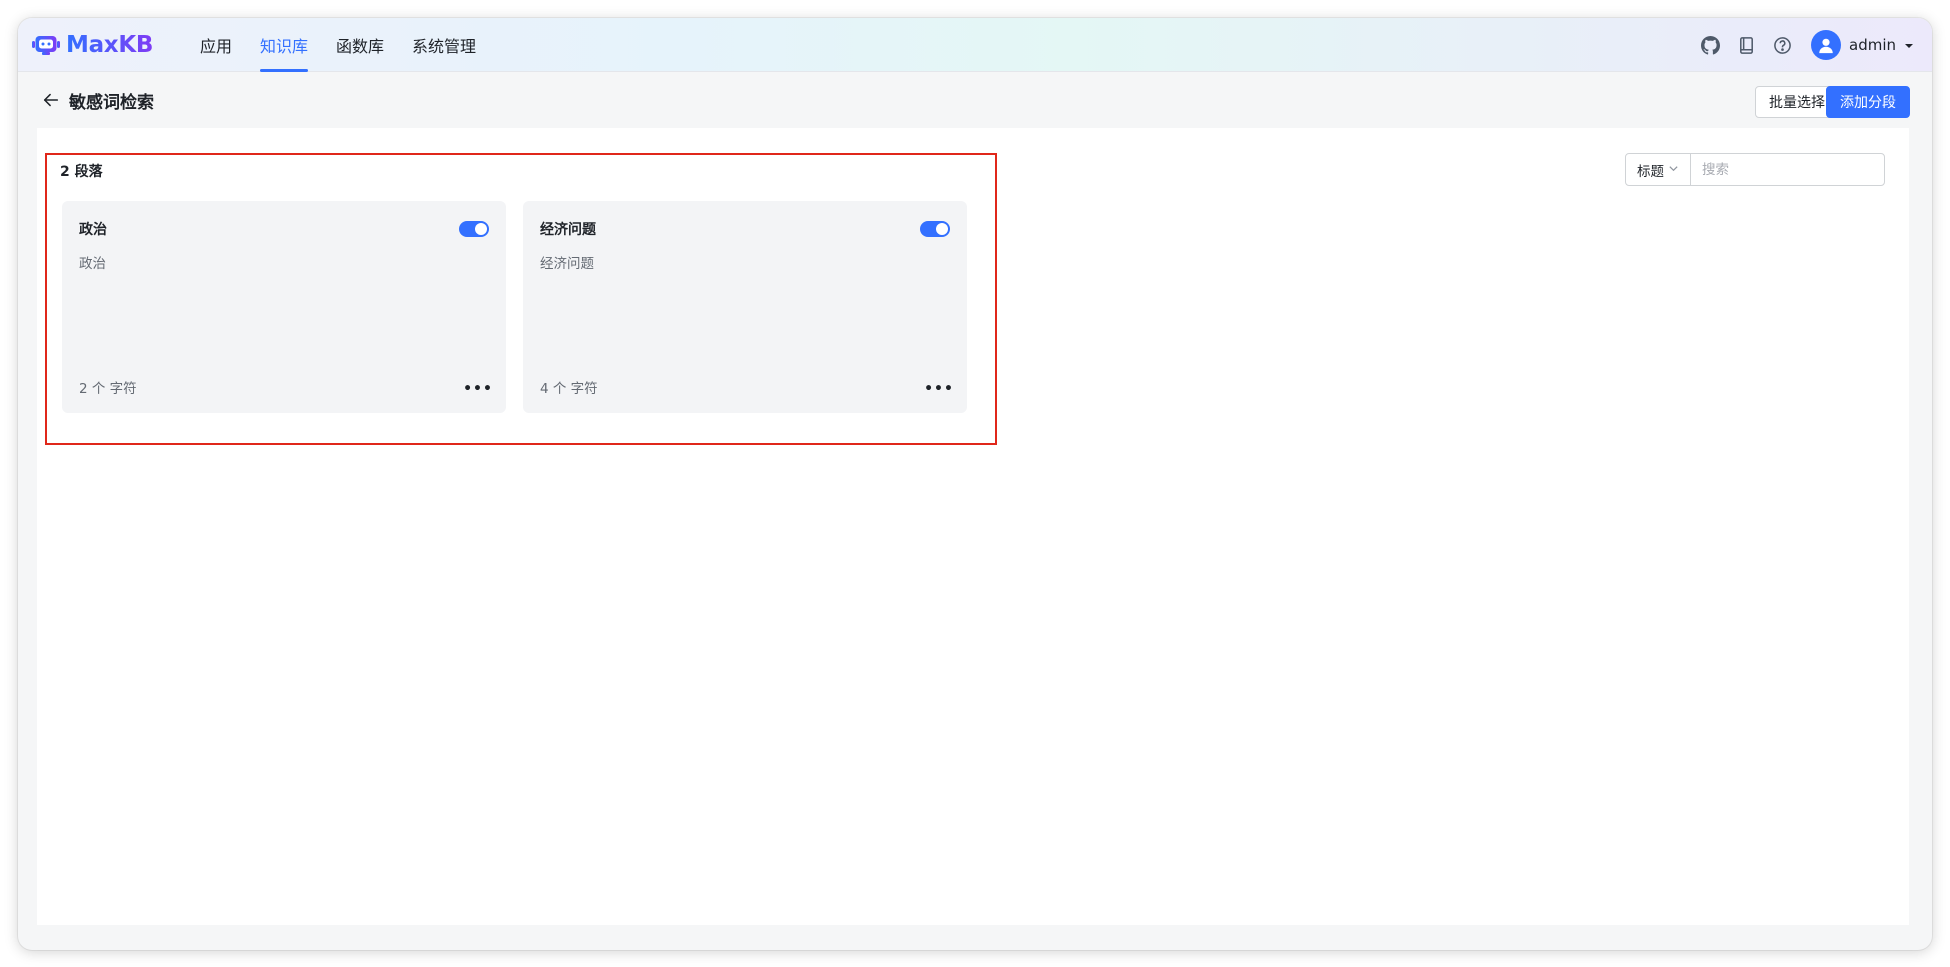 This screenshot has height=967, width=1950. What do you see at coordinates (1868, 102) in the screenshot?
I see `add-segment-button: 添加分段` at bounding box center [1868, 102].